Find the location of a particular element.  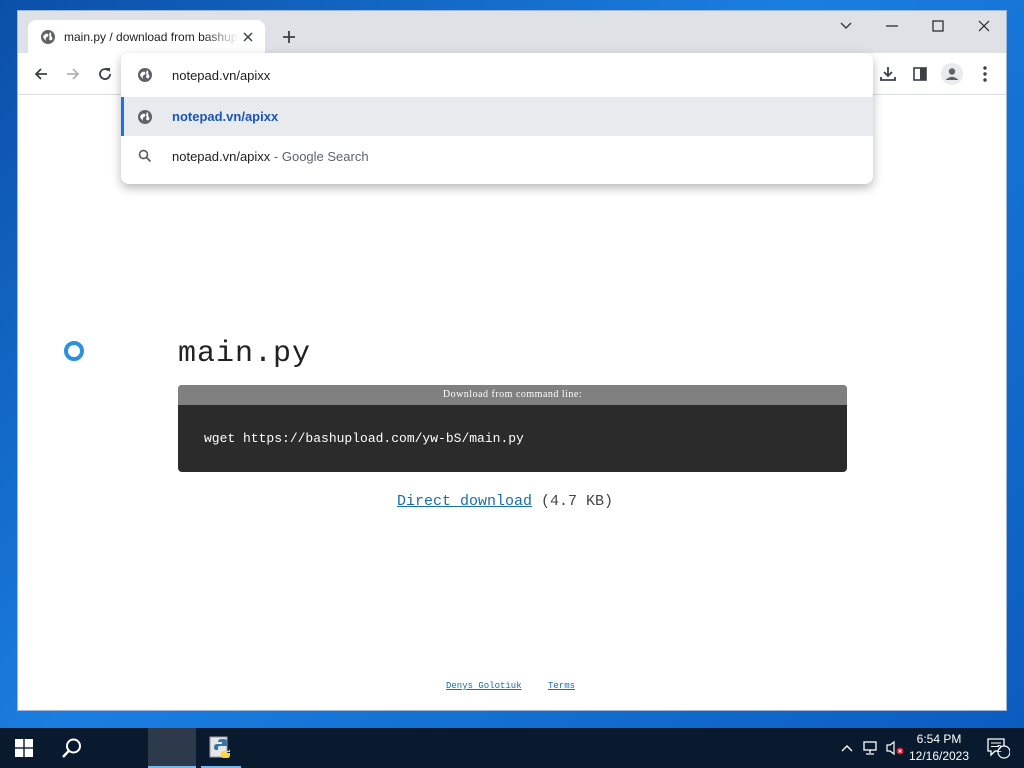

more-menu-icon is located at coordinates (985, 74).